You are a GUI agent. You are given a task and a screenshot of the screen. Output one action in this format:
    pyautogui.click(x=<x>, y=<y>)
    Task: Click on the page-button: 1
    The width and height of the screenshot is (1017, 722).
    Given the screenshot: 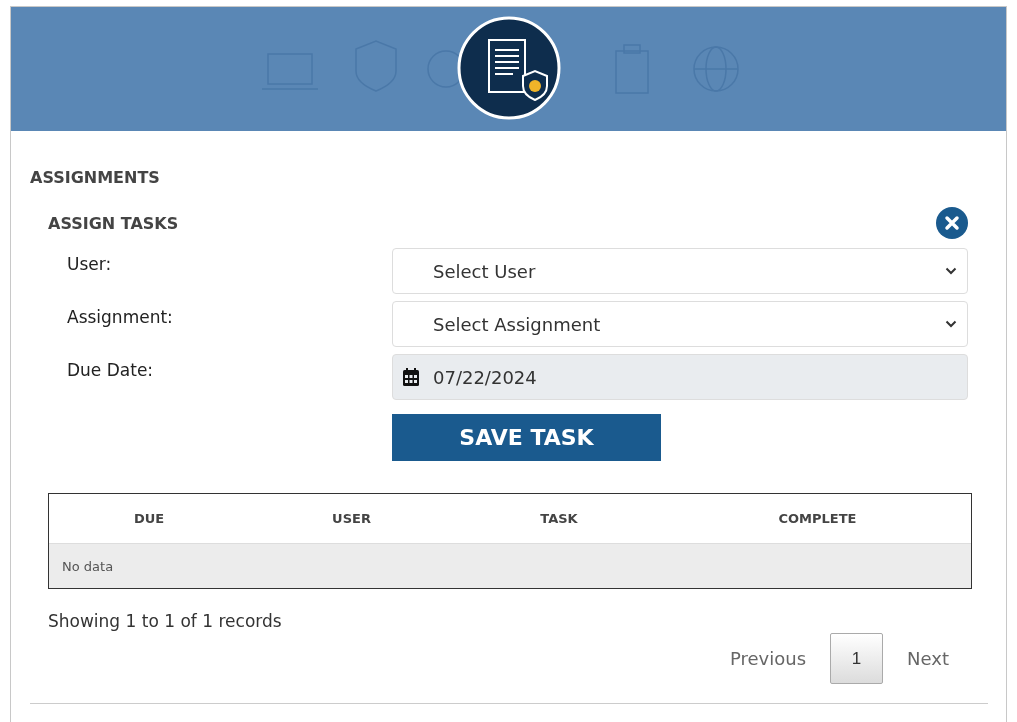 What is the action you would take?
    pyautogui.click(x=857, y=658)
    